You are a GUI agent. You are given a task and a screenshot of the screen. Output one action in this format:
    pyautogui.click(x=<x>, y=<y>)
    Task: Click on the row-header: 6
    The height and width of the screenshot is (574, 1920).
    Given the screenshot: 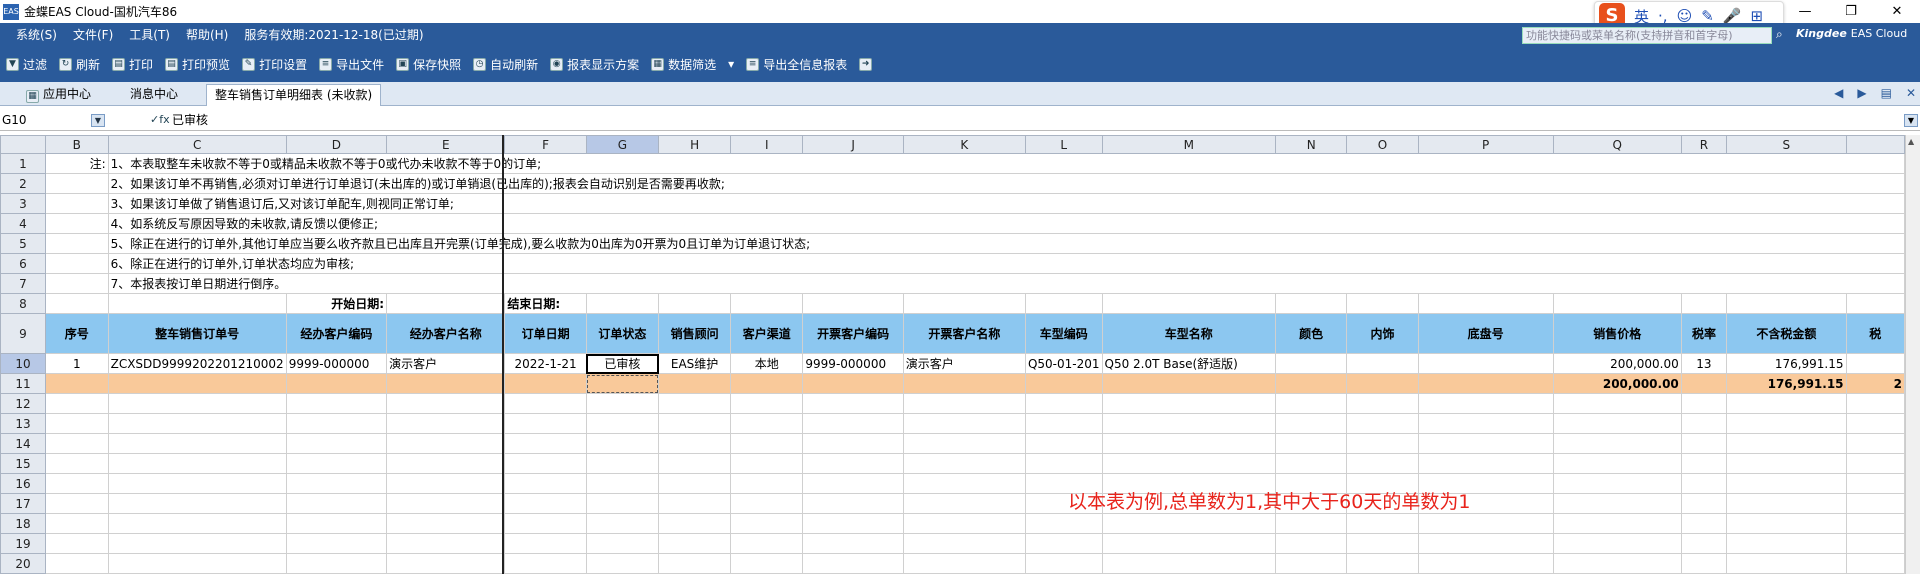 What is the action you would take?
    pyautogui.click(x=23, y=263)
    